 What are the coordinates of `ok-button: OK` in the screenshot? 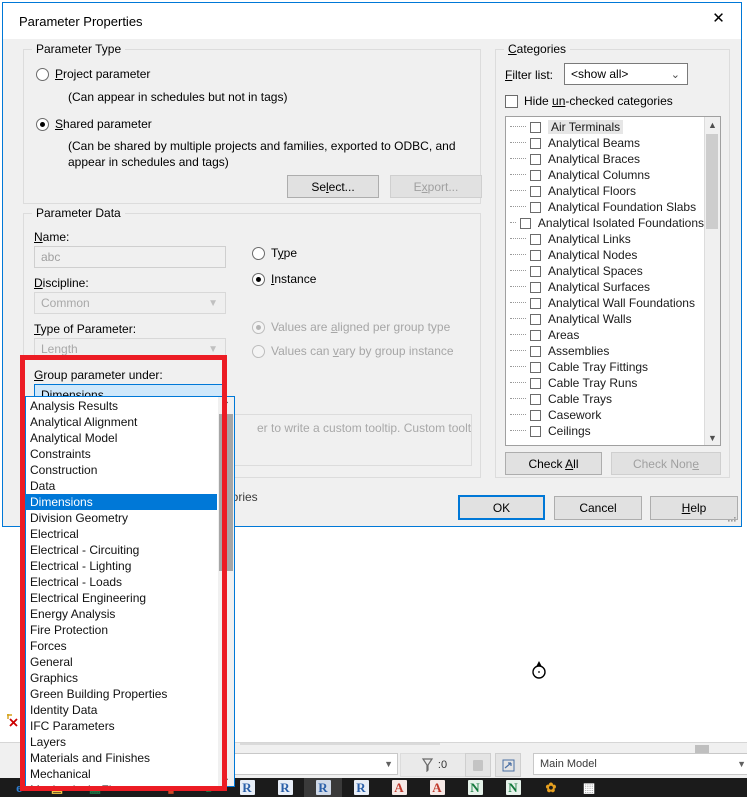 It's located at (501, 507).